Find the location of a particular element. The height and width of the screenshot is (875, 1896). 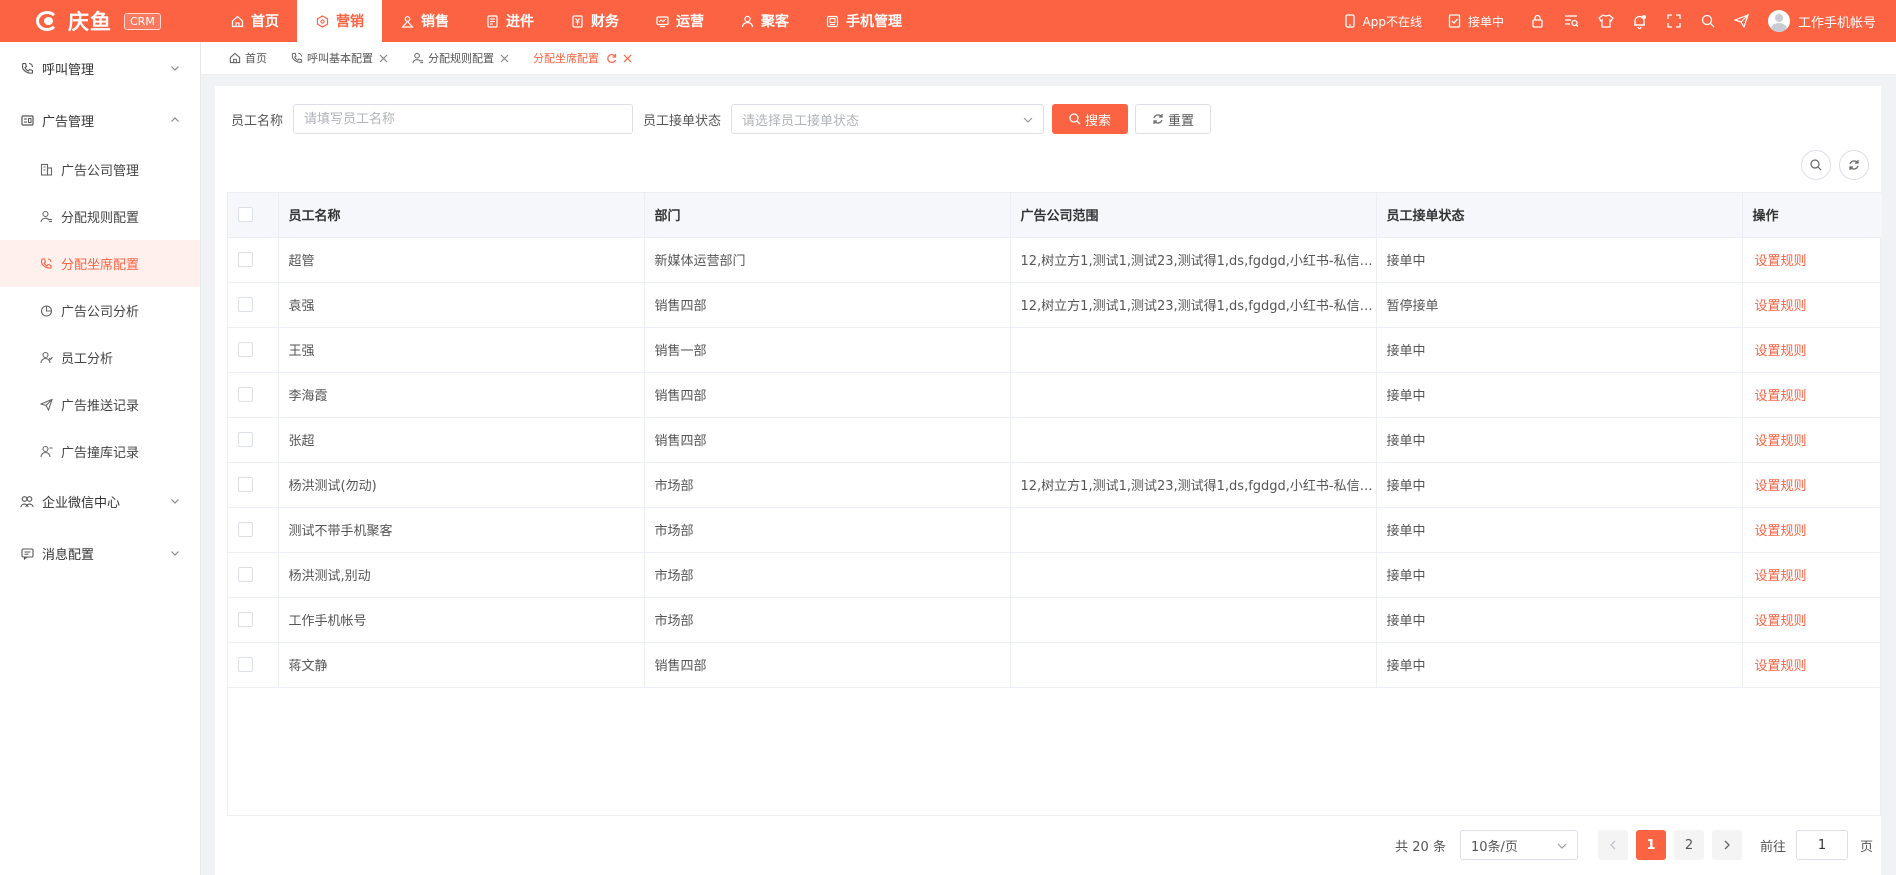

search-list-icon is located at coordinates (1572, 21).